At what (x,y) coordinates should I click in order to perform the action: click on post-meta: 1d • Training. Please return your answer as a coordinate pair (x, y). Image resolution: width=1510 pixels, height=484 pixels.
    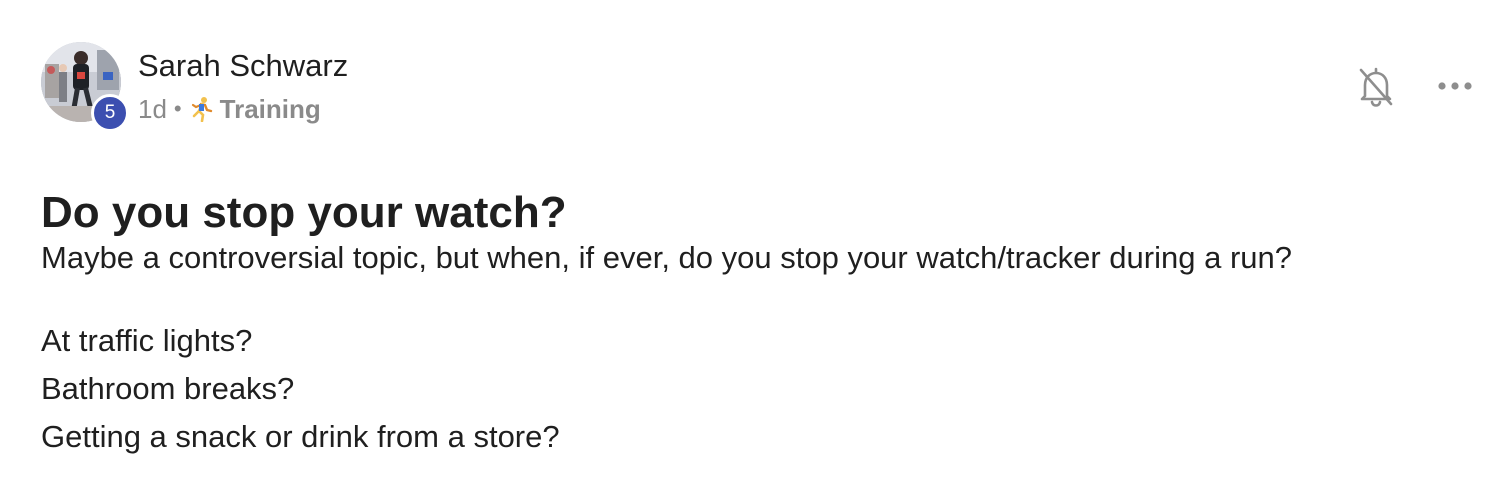
    Looking at the image, I should click on (229, 109).